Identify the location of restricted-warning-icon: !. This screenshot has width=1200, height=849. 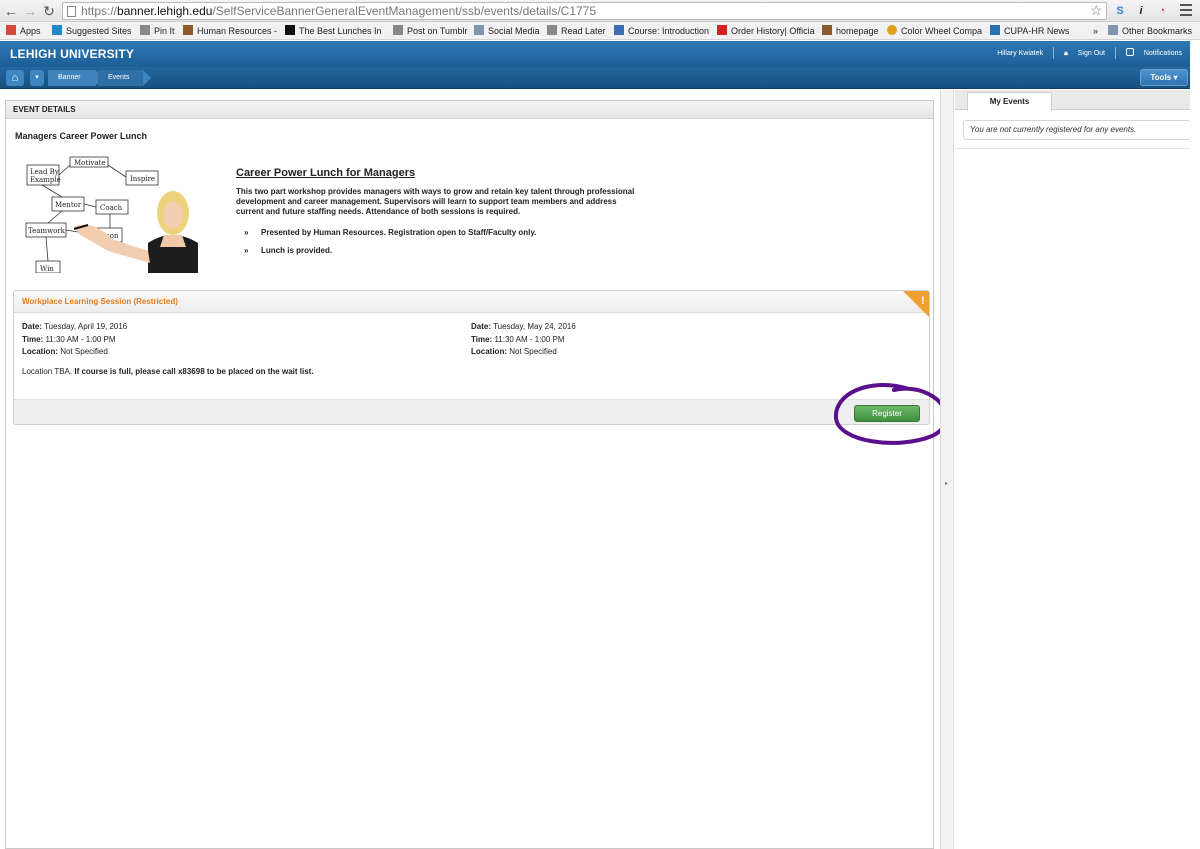
(916, 304).